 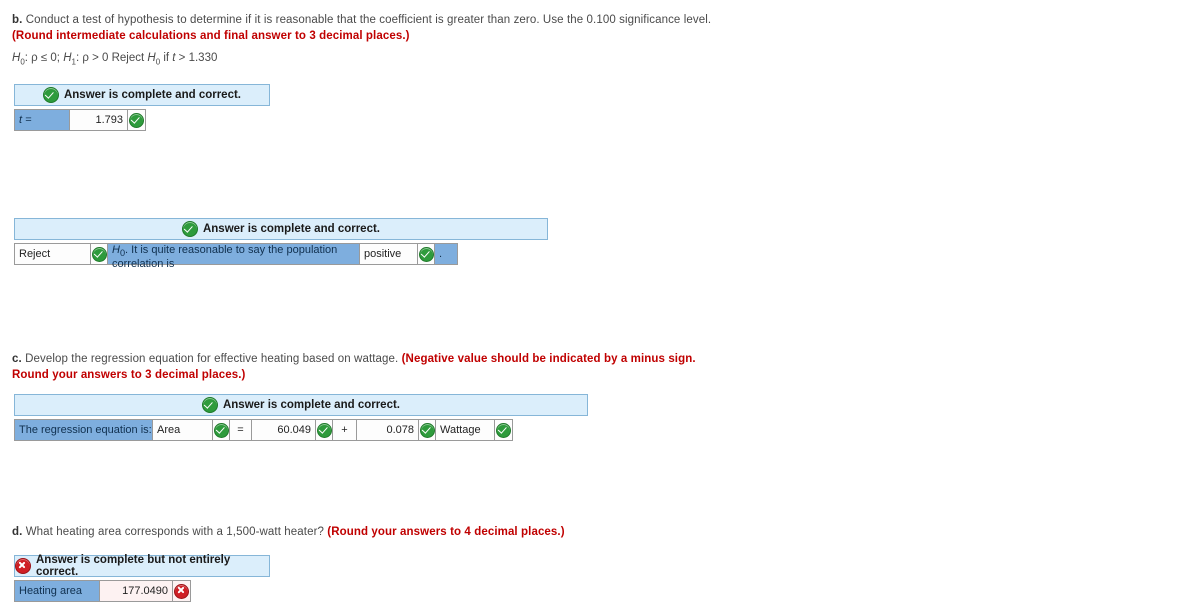 I want to click on t-value-text: 1.793, so click(x=109, y=120).